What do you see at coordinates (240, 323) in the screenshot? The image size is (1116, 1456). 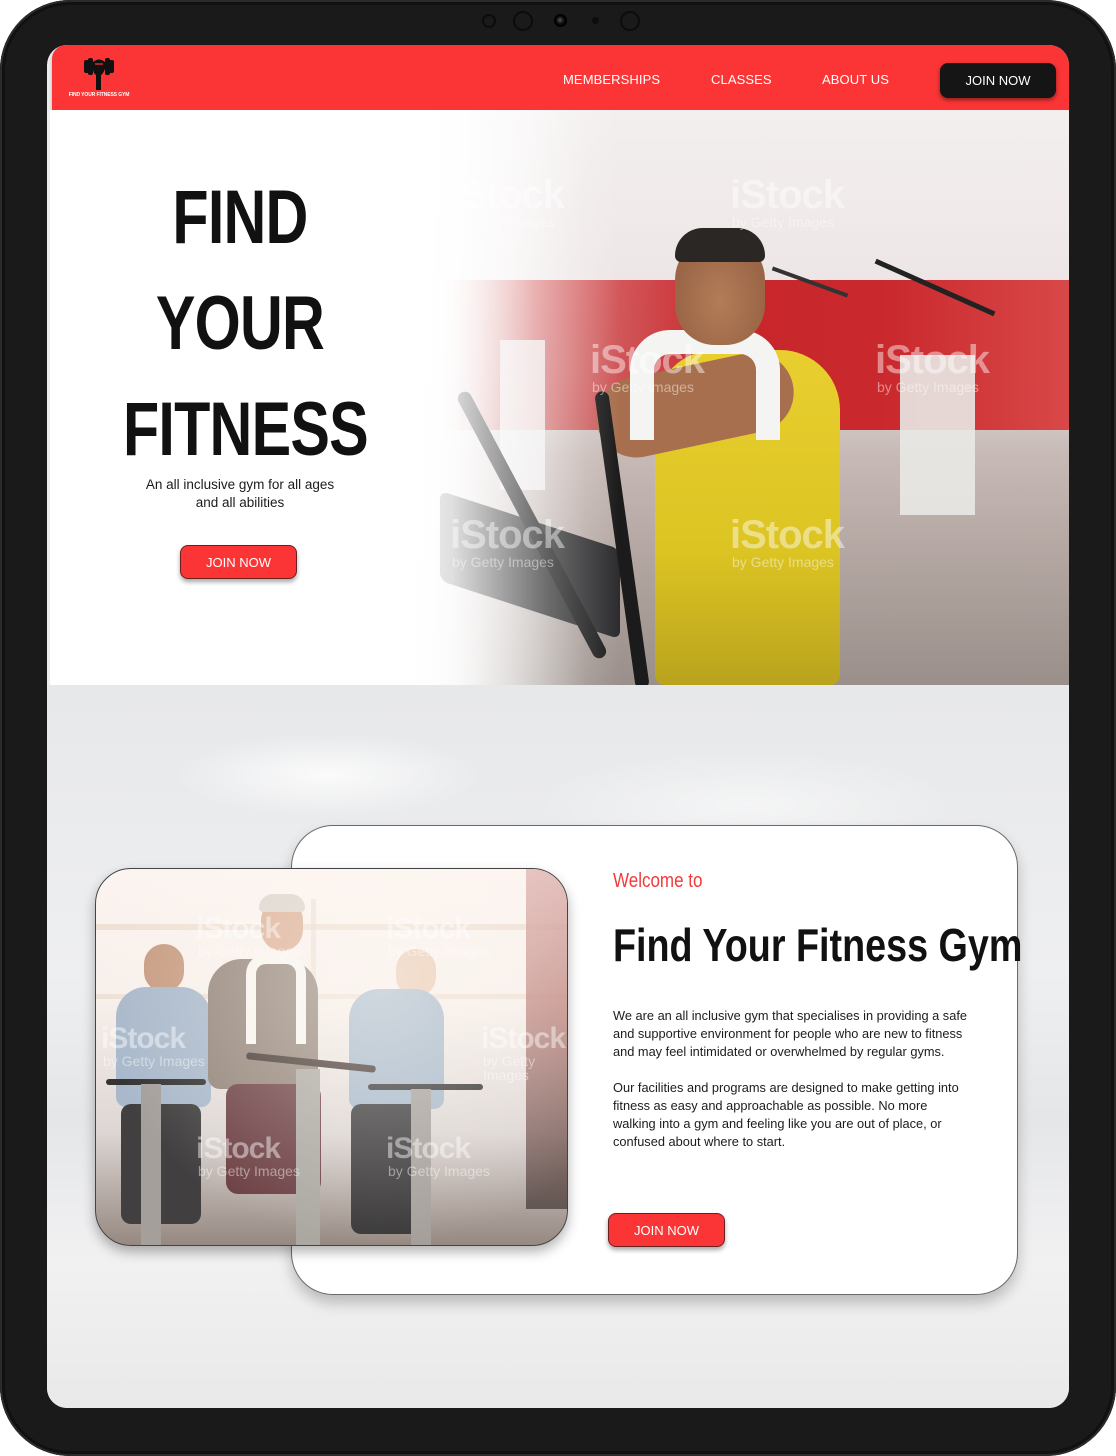 I see `hero-title-line: YOUR` at bounding box center [240, 323].